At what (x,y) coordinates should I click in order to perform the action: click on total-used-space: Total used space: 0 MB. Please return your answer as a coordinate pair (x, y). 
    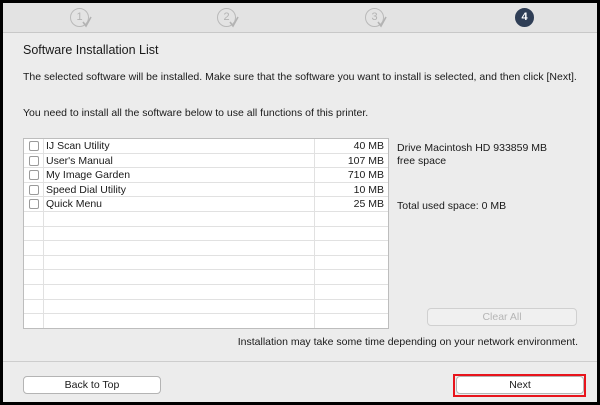
    Looking at the image, I should click on (452, 206).